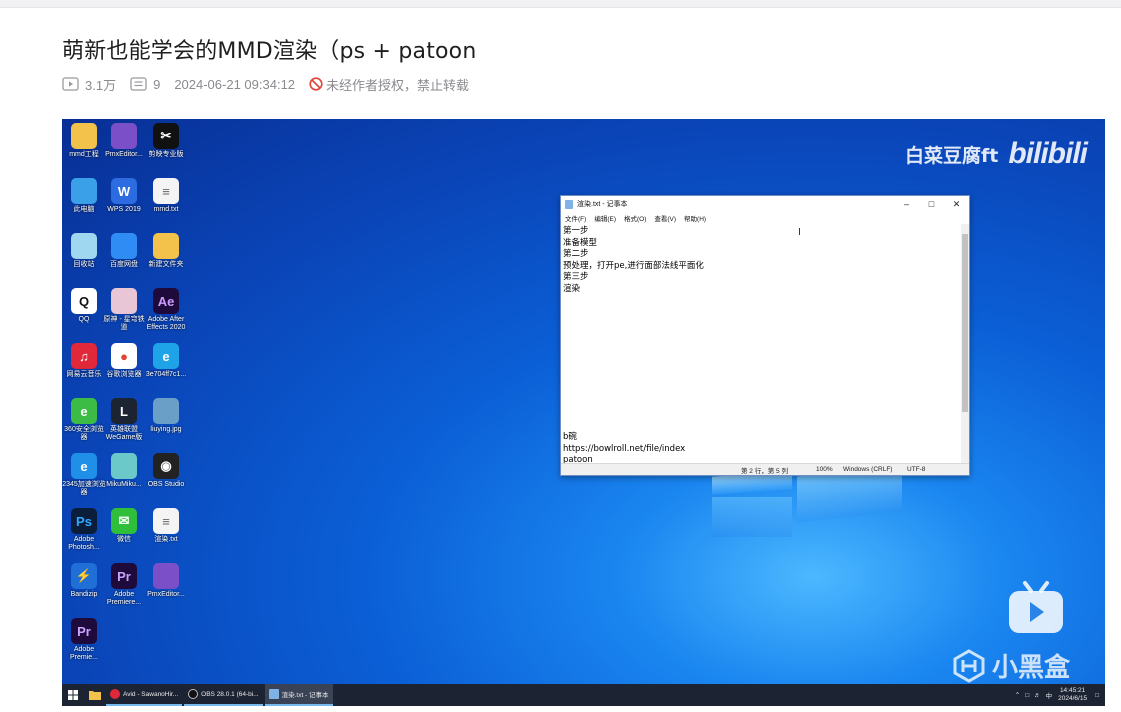  What do you see at coordinates (124, 251) in the screenshot?
I see `desktop-icon: 百度网盘` at bounding box center [124, 251].